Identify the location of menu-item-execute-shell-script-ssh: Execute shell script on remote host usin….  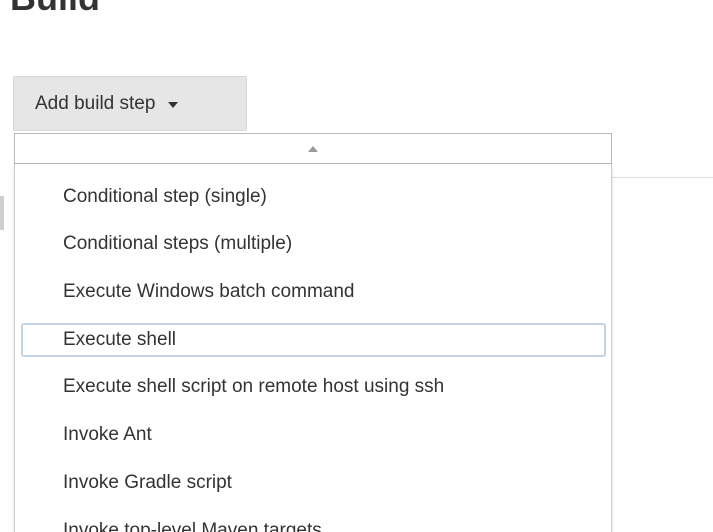
(313, 387).